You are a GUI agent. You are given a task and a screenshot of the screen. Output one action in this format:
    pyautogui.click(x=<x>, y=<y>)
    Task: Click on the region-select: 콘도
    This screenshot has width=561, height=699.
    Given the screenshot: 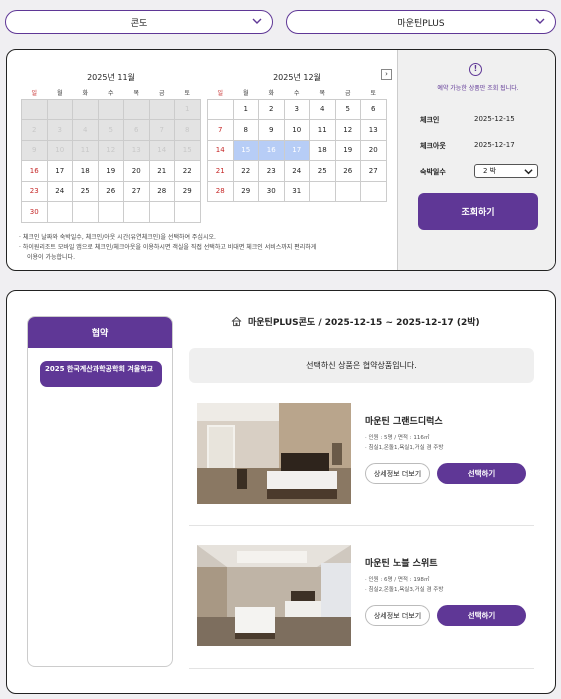 What is the action you would take?
    pyautogui.click(x=139, y=22)
    